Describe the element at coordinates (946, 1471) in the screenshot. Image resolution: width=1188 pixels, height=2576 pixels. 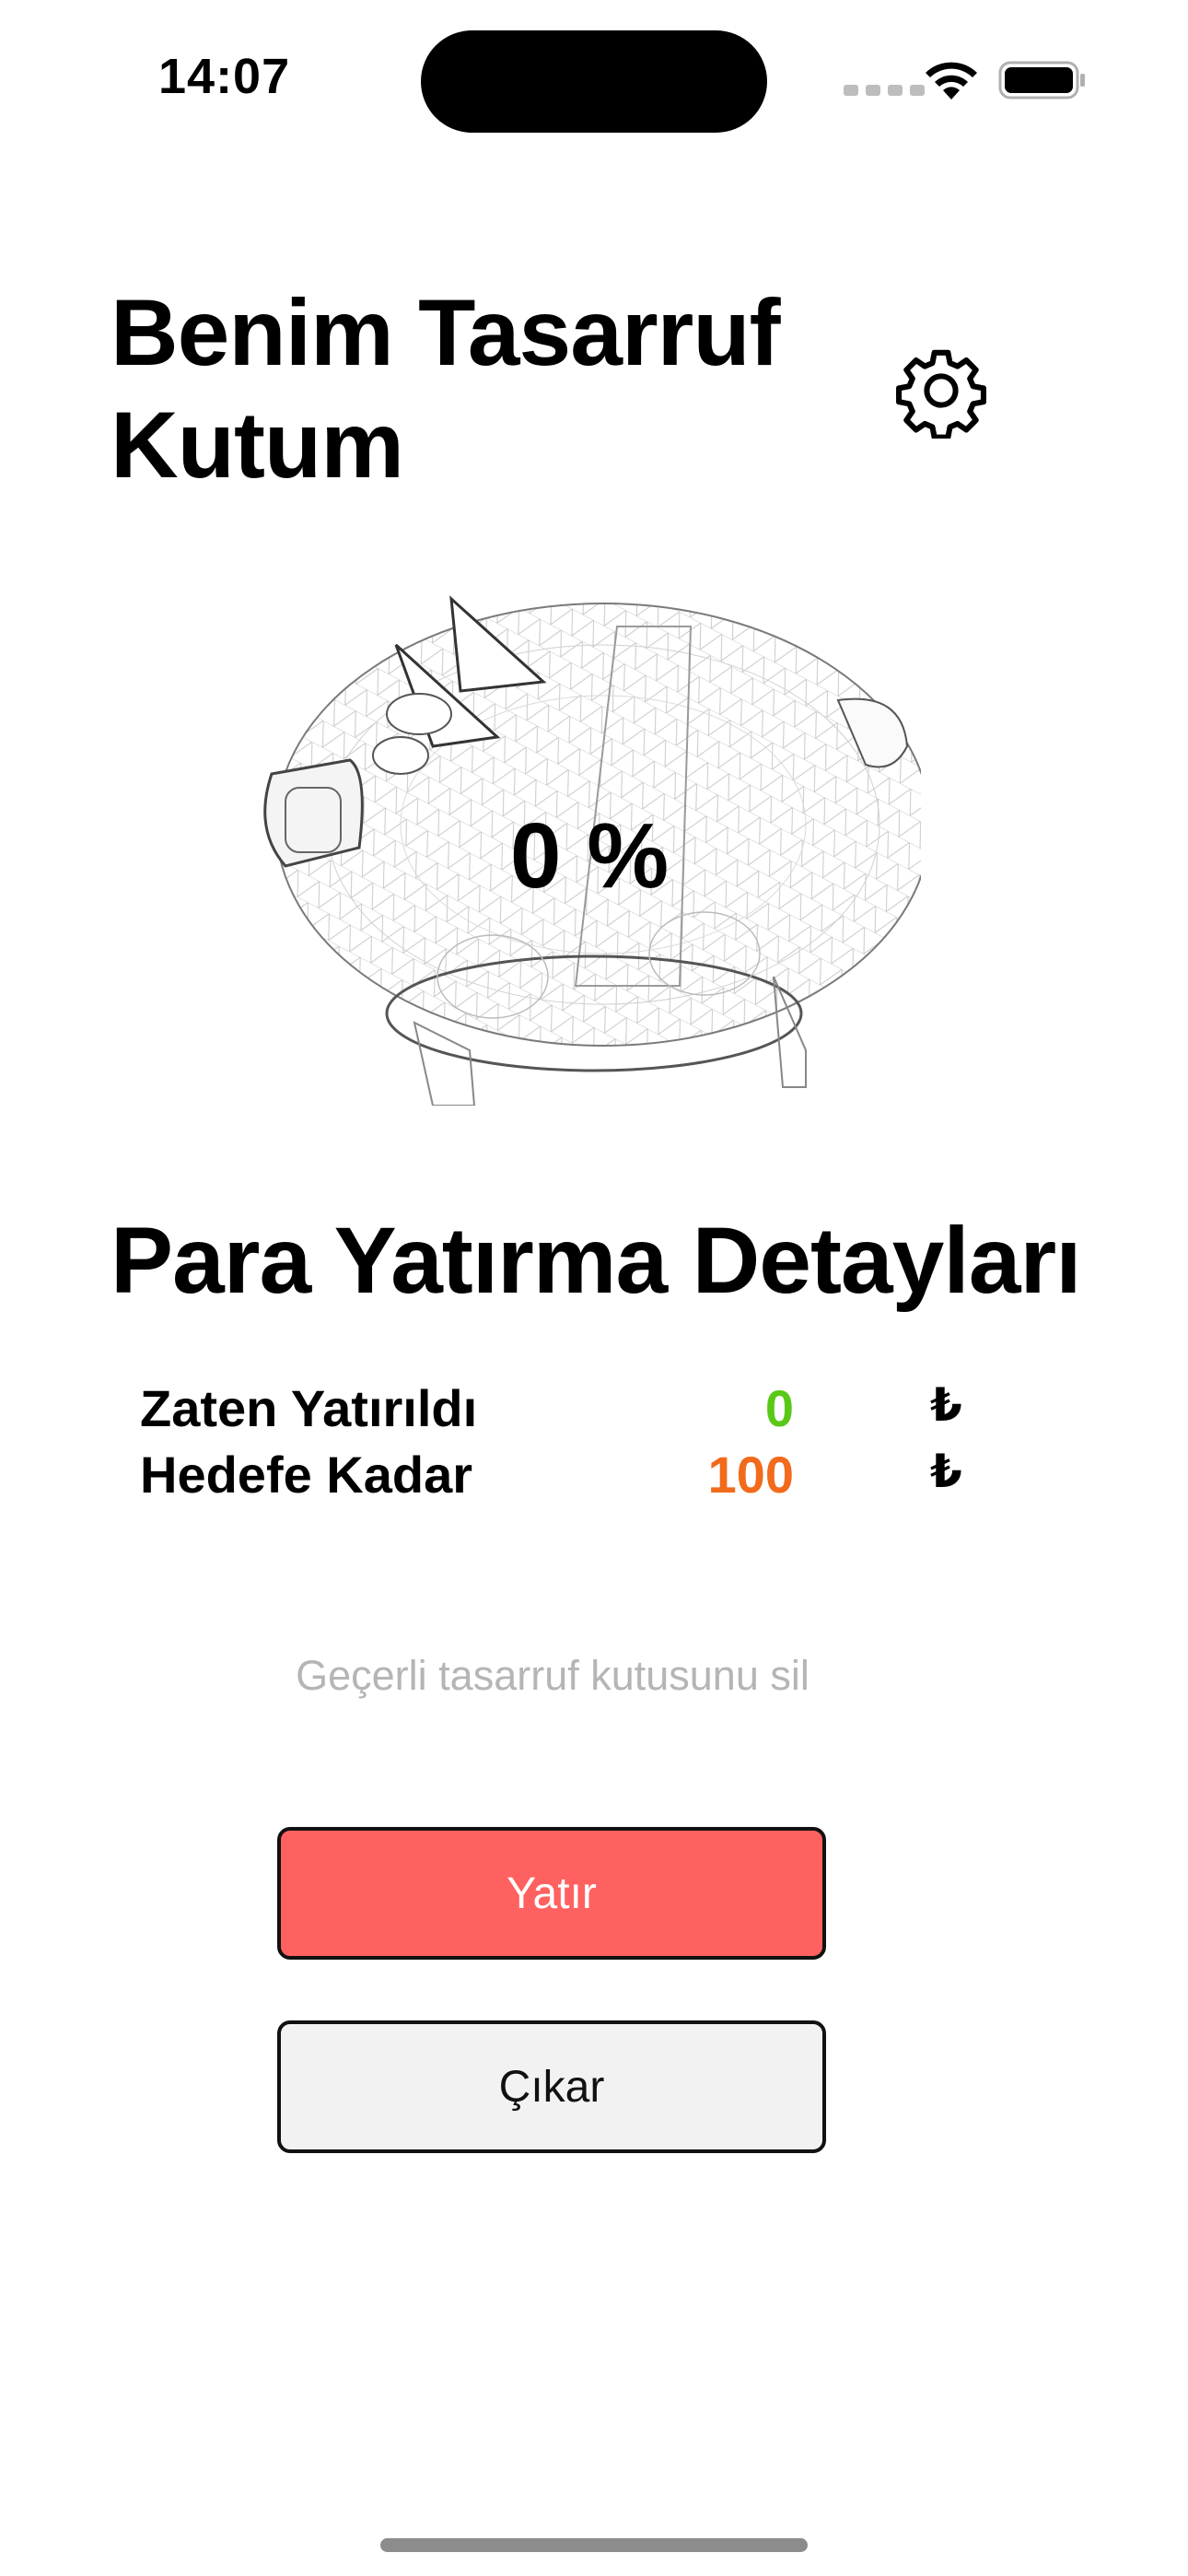
I see `remaining-currency: ₺` at that location.